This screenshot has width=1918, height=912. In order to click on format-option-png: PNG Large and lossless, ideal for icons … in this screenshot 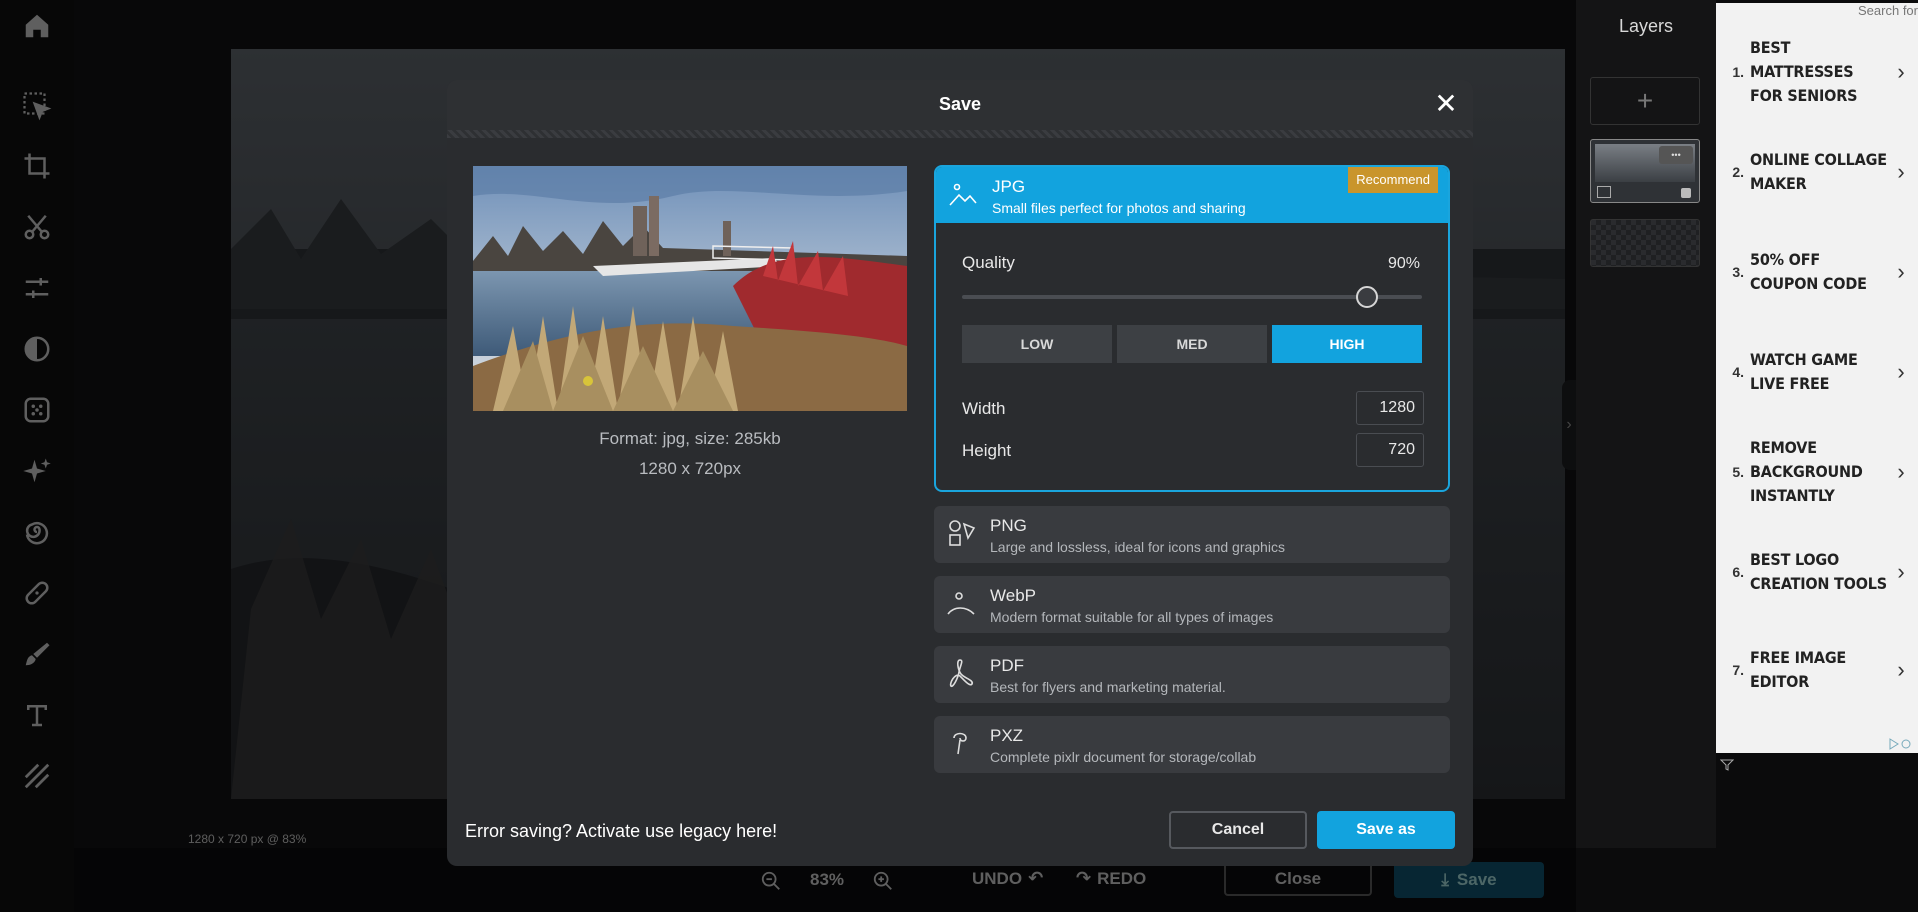, I will do `click(1192, 534)`.